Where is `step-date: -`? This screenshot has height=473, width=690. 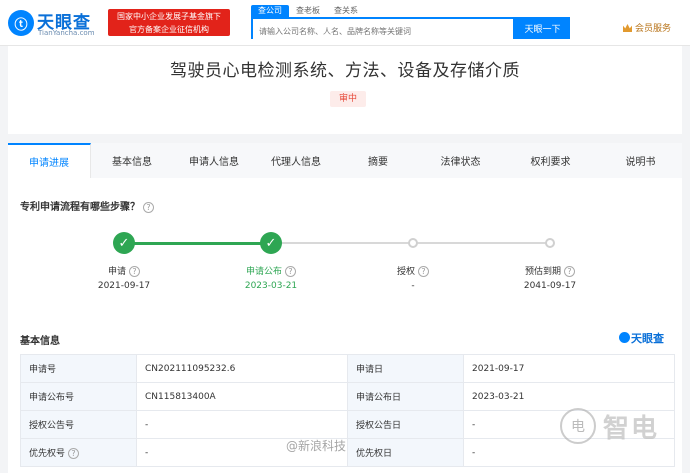 step-date: - is located at coordinates (413, 286).